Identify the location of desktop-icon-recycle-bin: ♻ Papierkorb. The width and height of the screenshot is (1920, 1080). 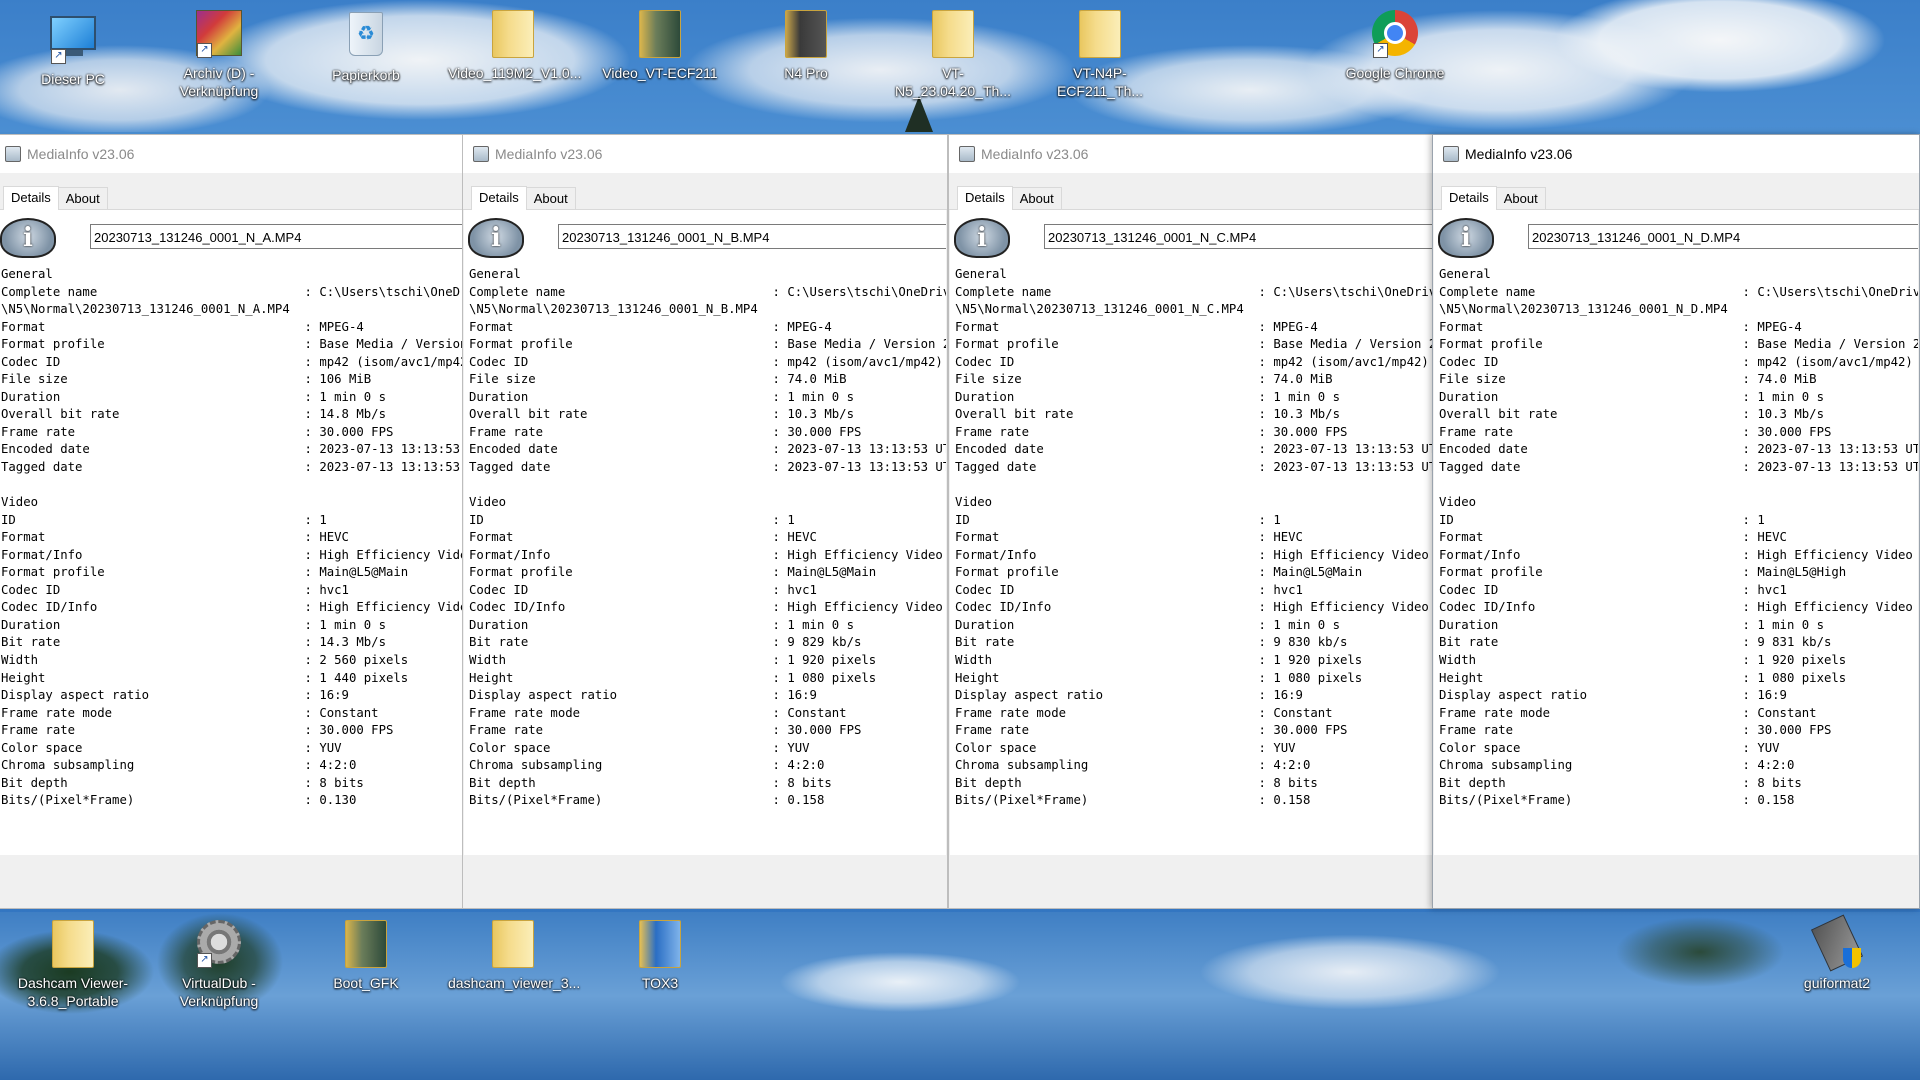
(366, 47).